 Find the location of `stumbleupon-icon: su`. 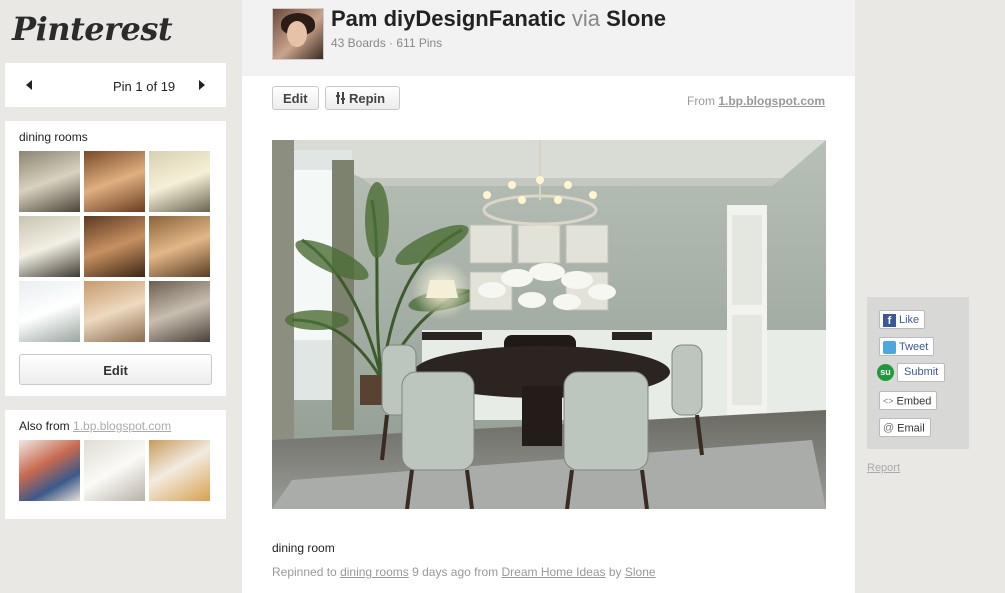

stumbleupon-icon: su is located at coordinates (885, 372).